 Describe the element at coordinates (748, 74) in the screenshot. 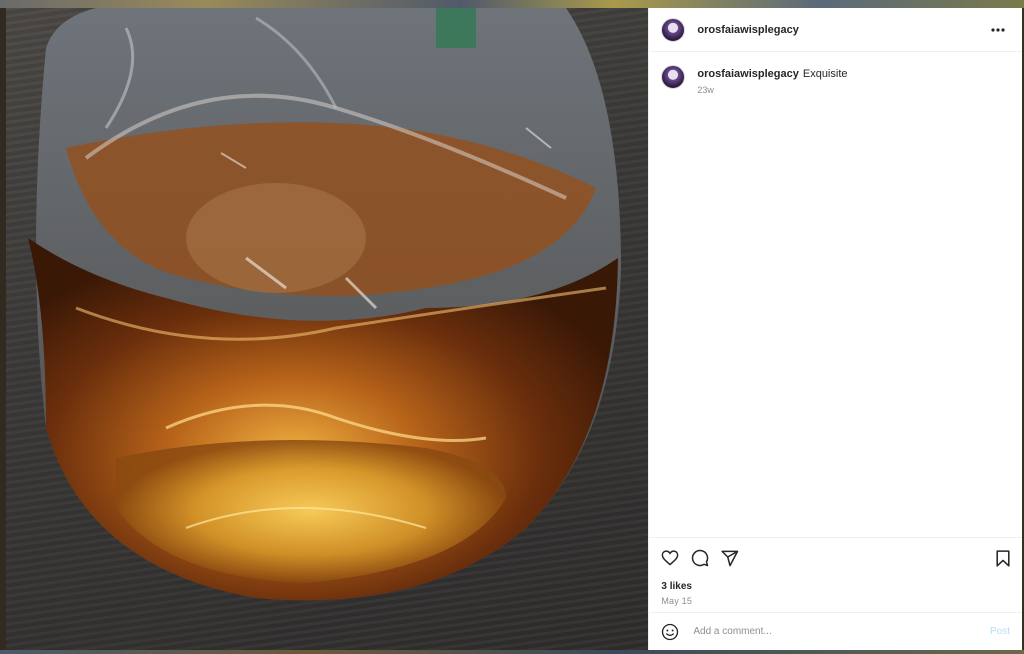

I see `caption-username: orosfaiawisplegacy` at that location.